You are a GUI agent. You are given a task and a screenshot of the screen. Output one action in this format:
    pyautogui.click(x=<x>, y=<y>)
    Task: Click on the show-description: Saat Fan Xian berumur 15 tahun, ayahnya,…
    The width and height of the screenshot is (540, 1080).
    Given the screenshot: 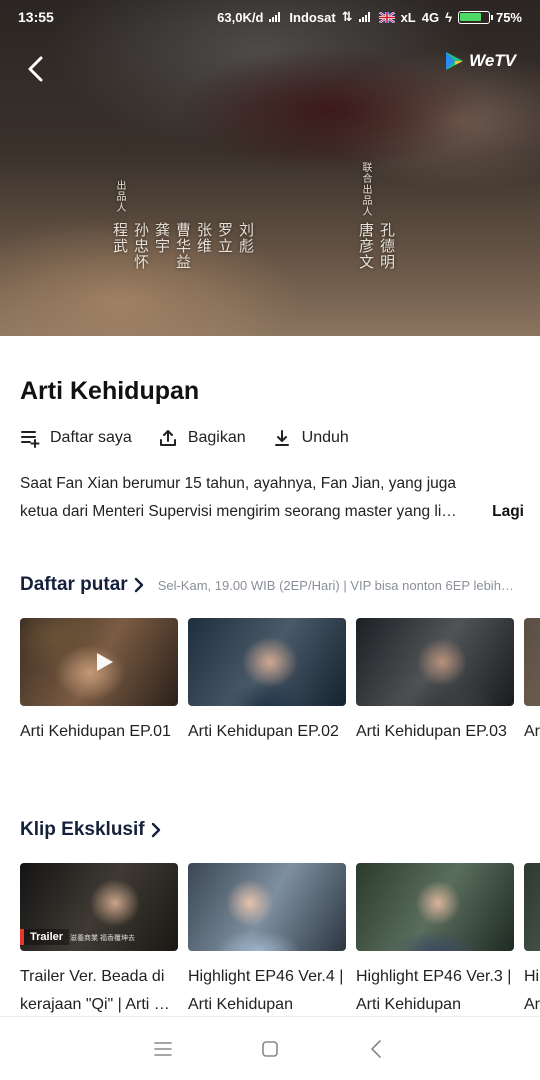 What is the action you would take?
    pyautogui.click(x=272, y=498)
    